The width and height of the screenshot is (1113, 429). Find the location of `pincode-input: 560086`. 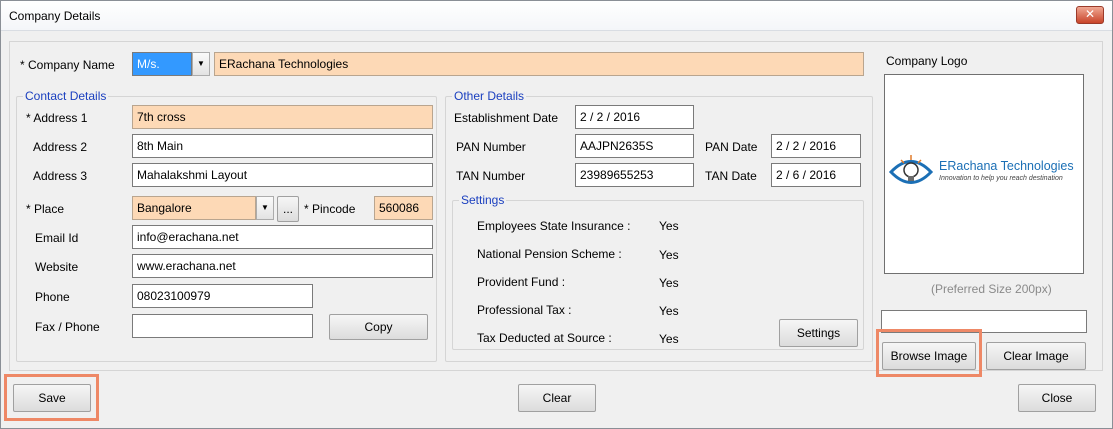

pincode-input: 560086 is located at coordinates (403, 208).